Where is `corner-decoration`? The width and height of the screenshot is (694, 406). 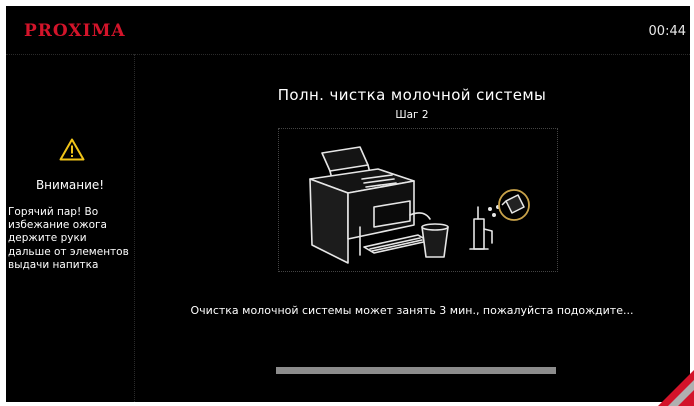
corner-decoration is located at coordinates (676, 388).